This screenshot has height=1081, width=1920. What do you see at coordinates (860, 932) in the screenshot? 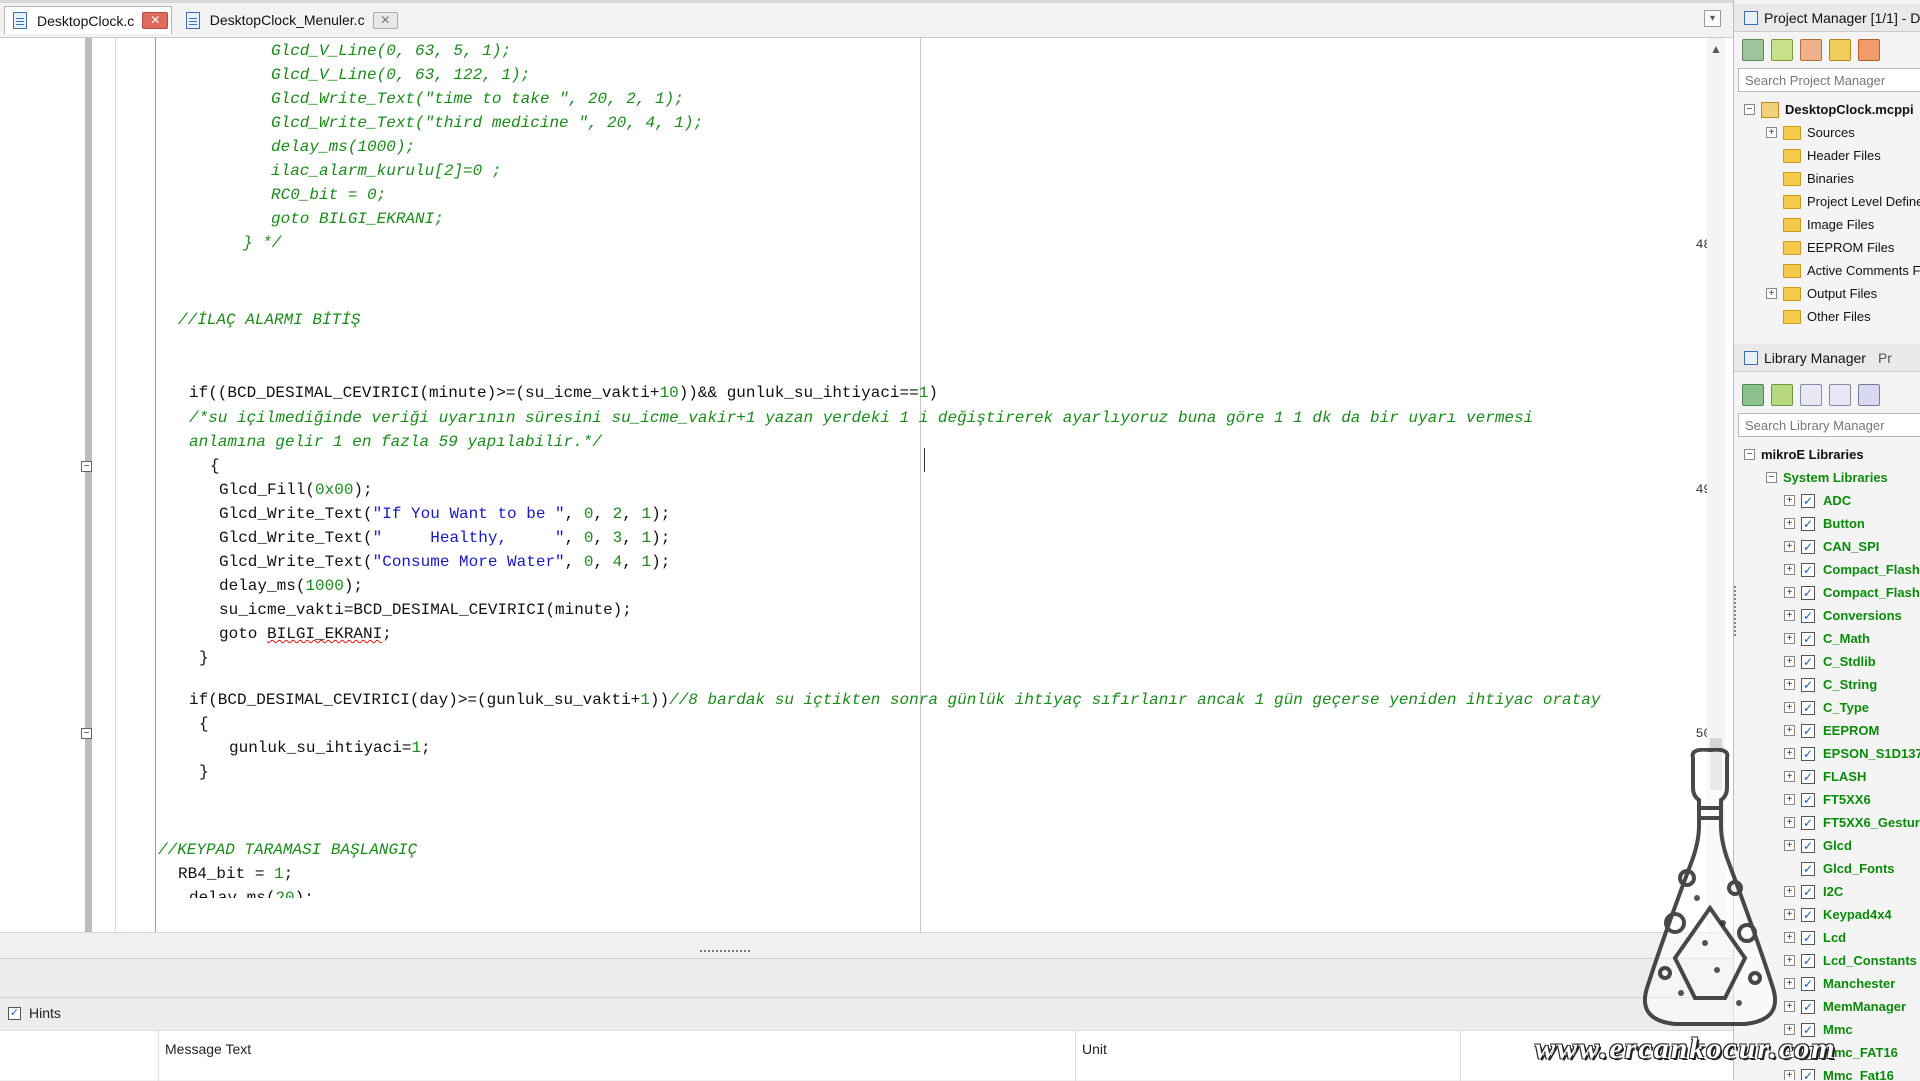
I see `editor-horizontal-scrollbar: ‹` at bounding box center [860, 932].